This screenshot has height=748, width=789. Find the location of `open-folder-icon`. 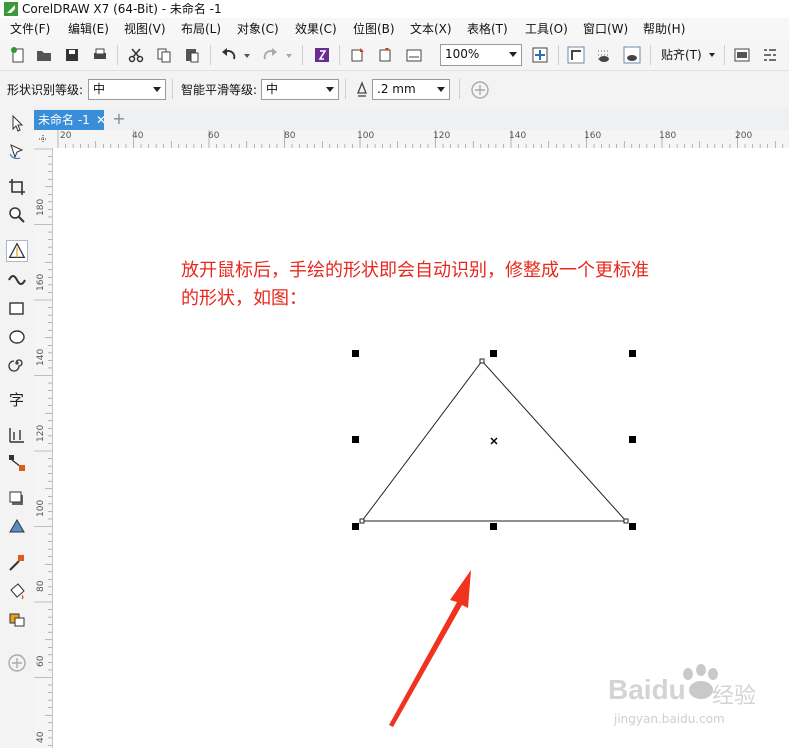

open-folder-icon is located at coordinates (44, 55).